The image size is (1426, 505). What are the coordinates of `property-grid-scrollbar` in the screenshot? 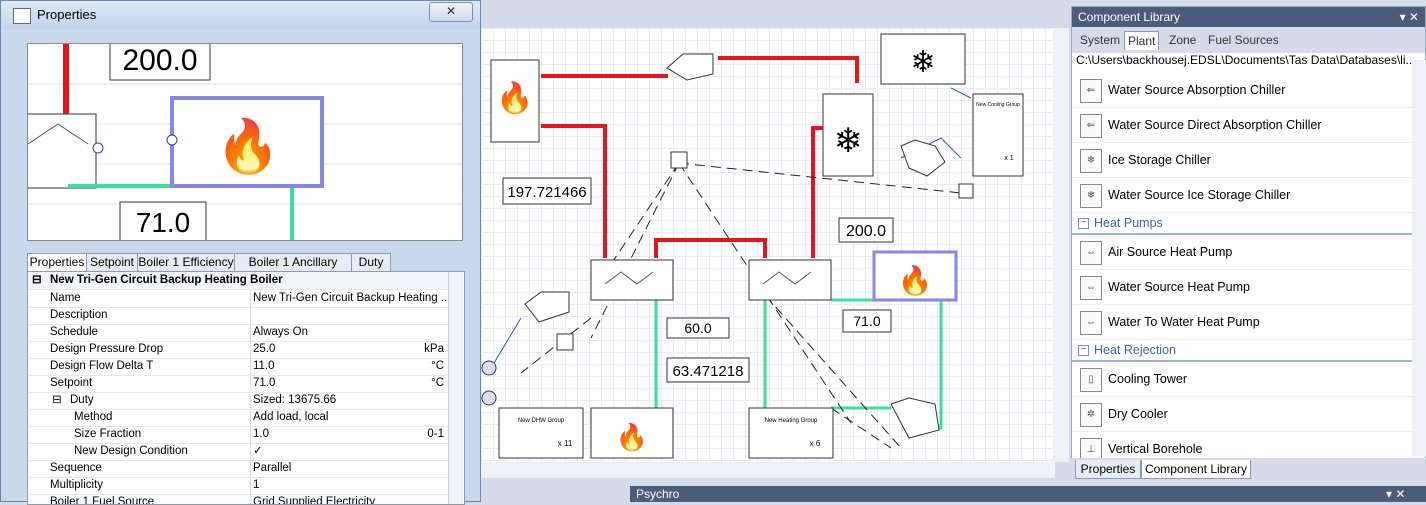 It's located at (455, 388).